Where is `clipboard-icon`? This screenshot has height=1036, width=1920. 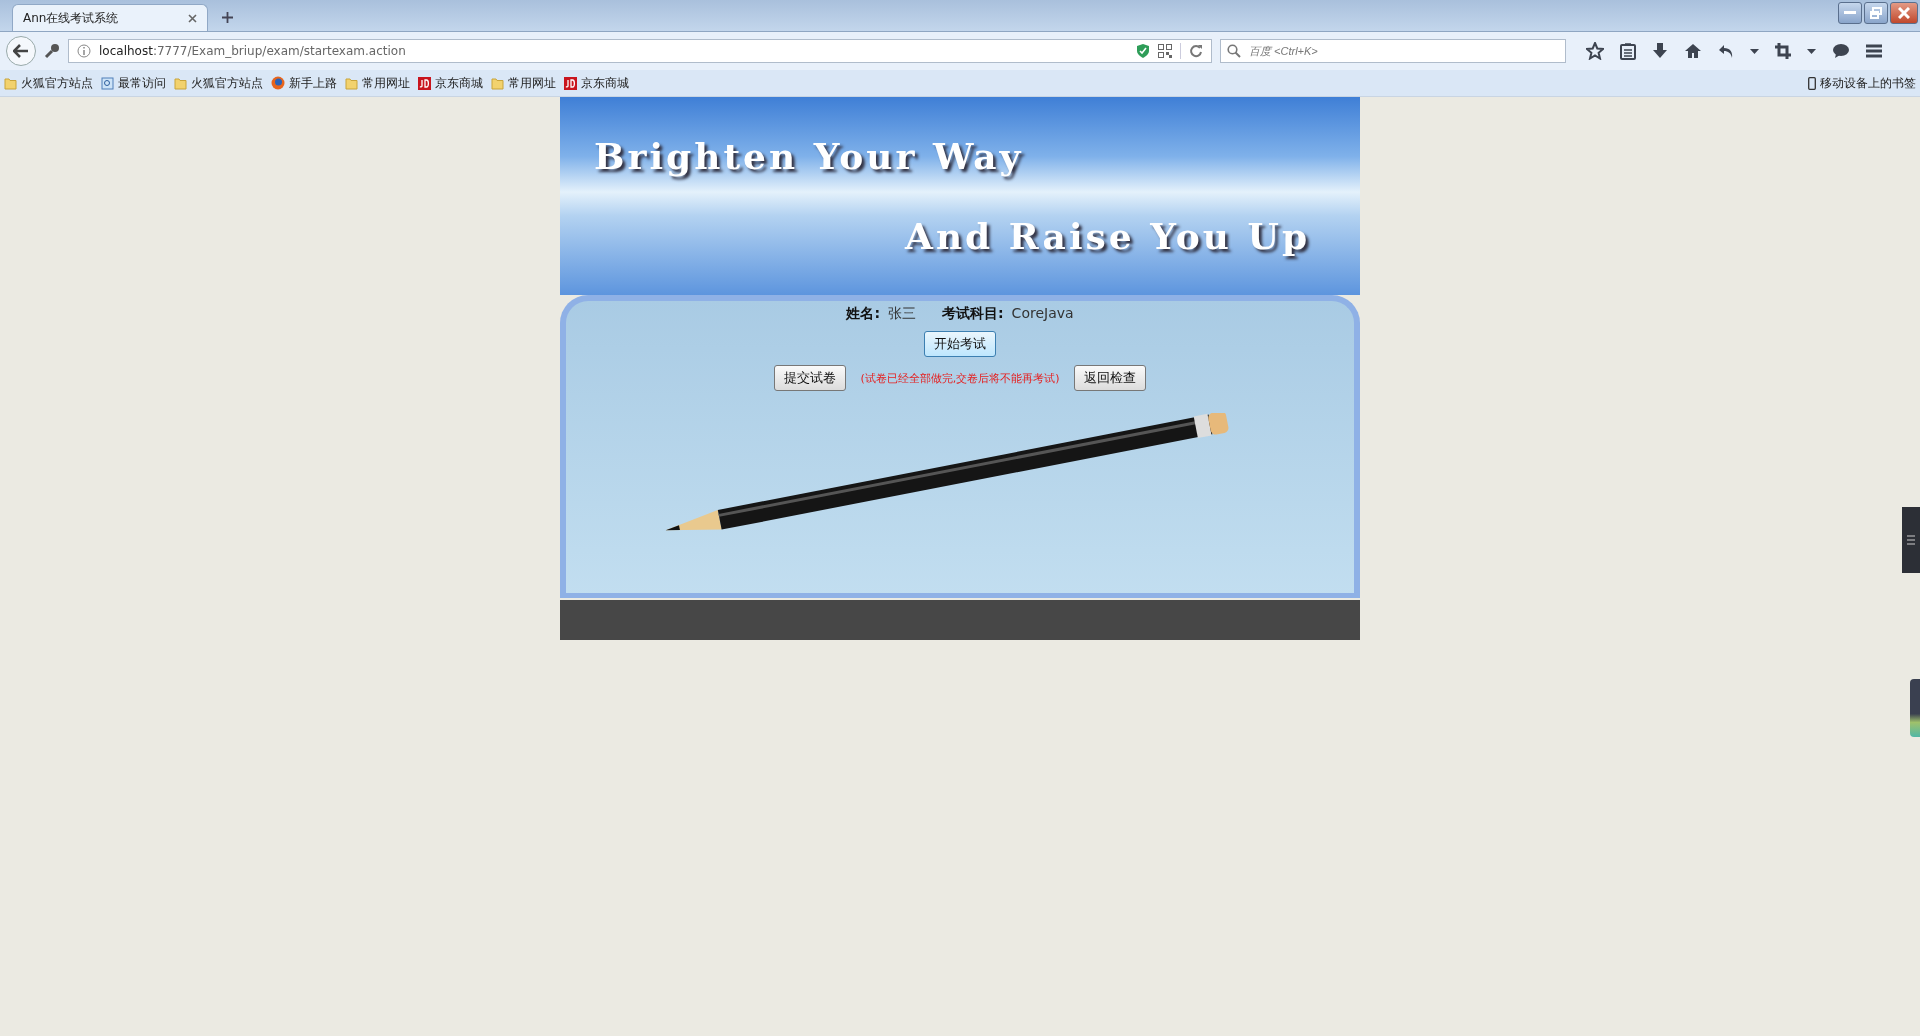
clipboard-icon is located at coordinates (1628, 51).